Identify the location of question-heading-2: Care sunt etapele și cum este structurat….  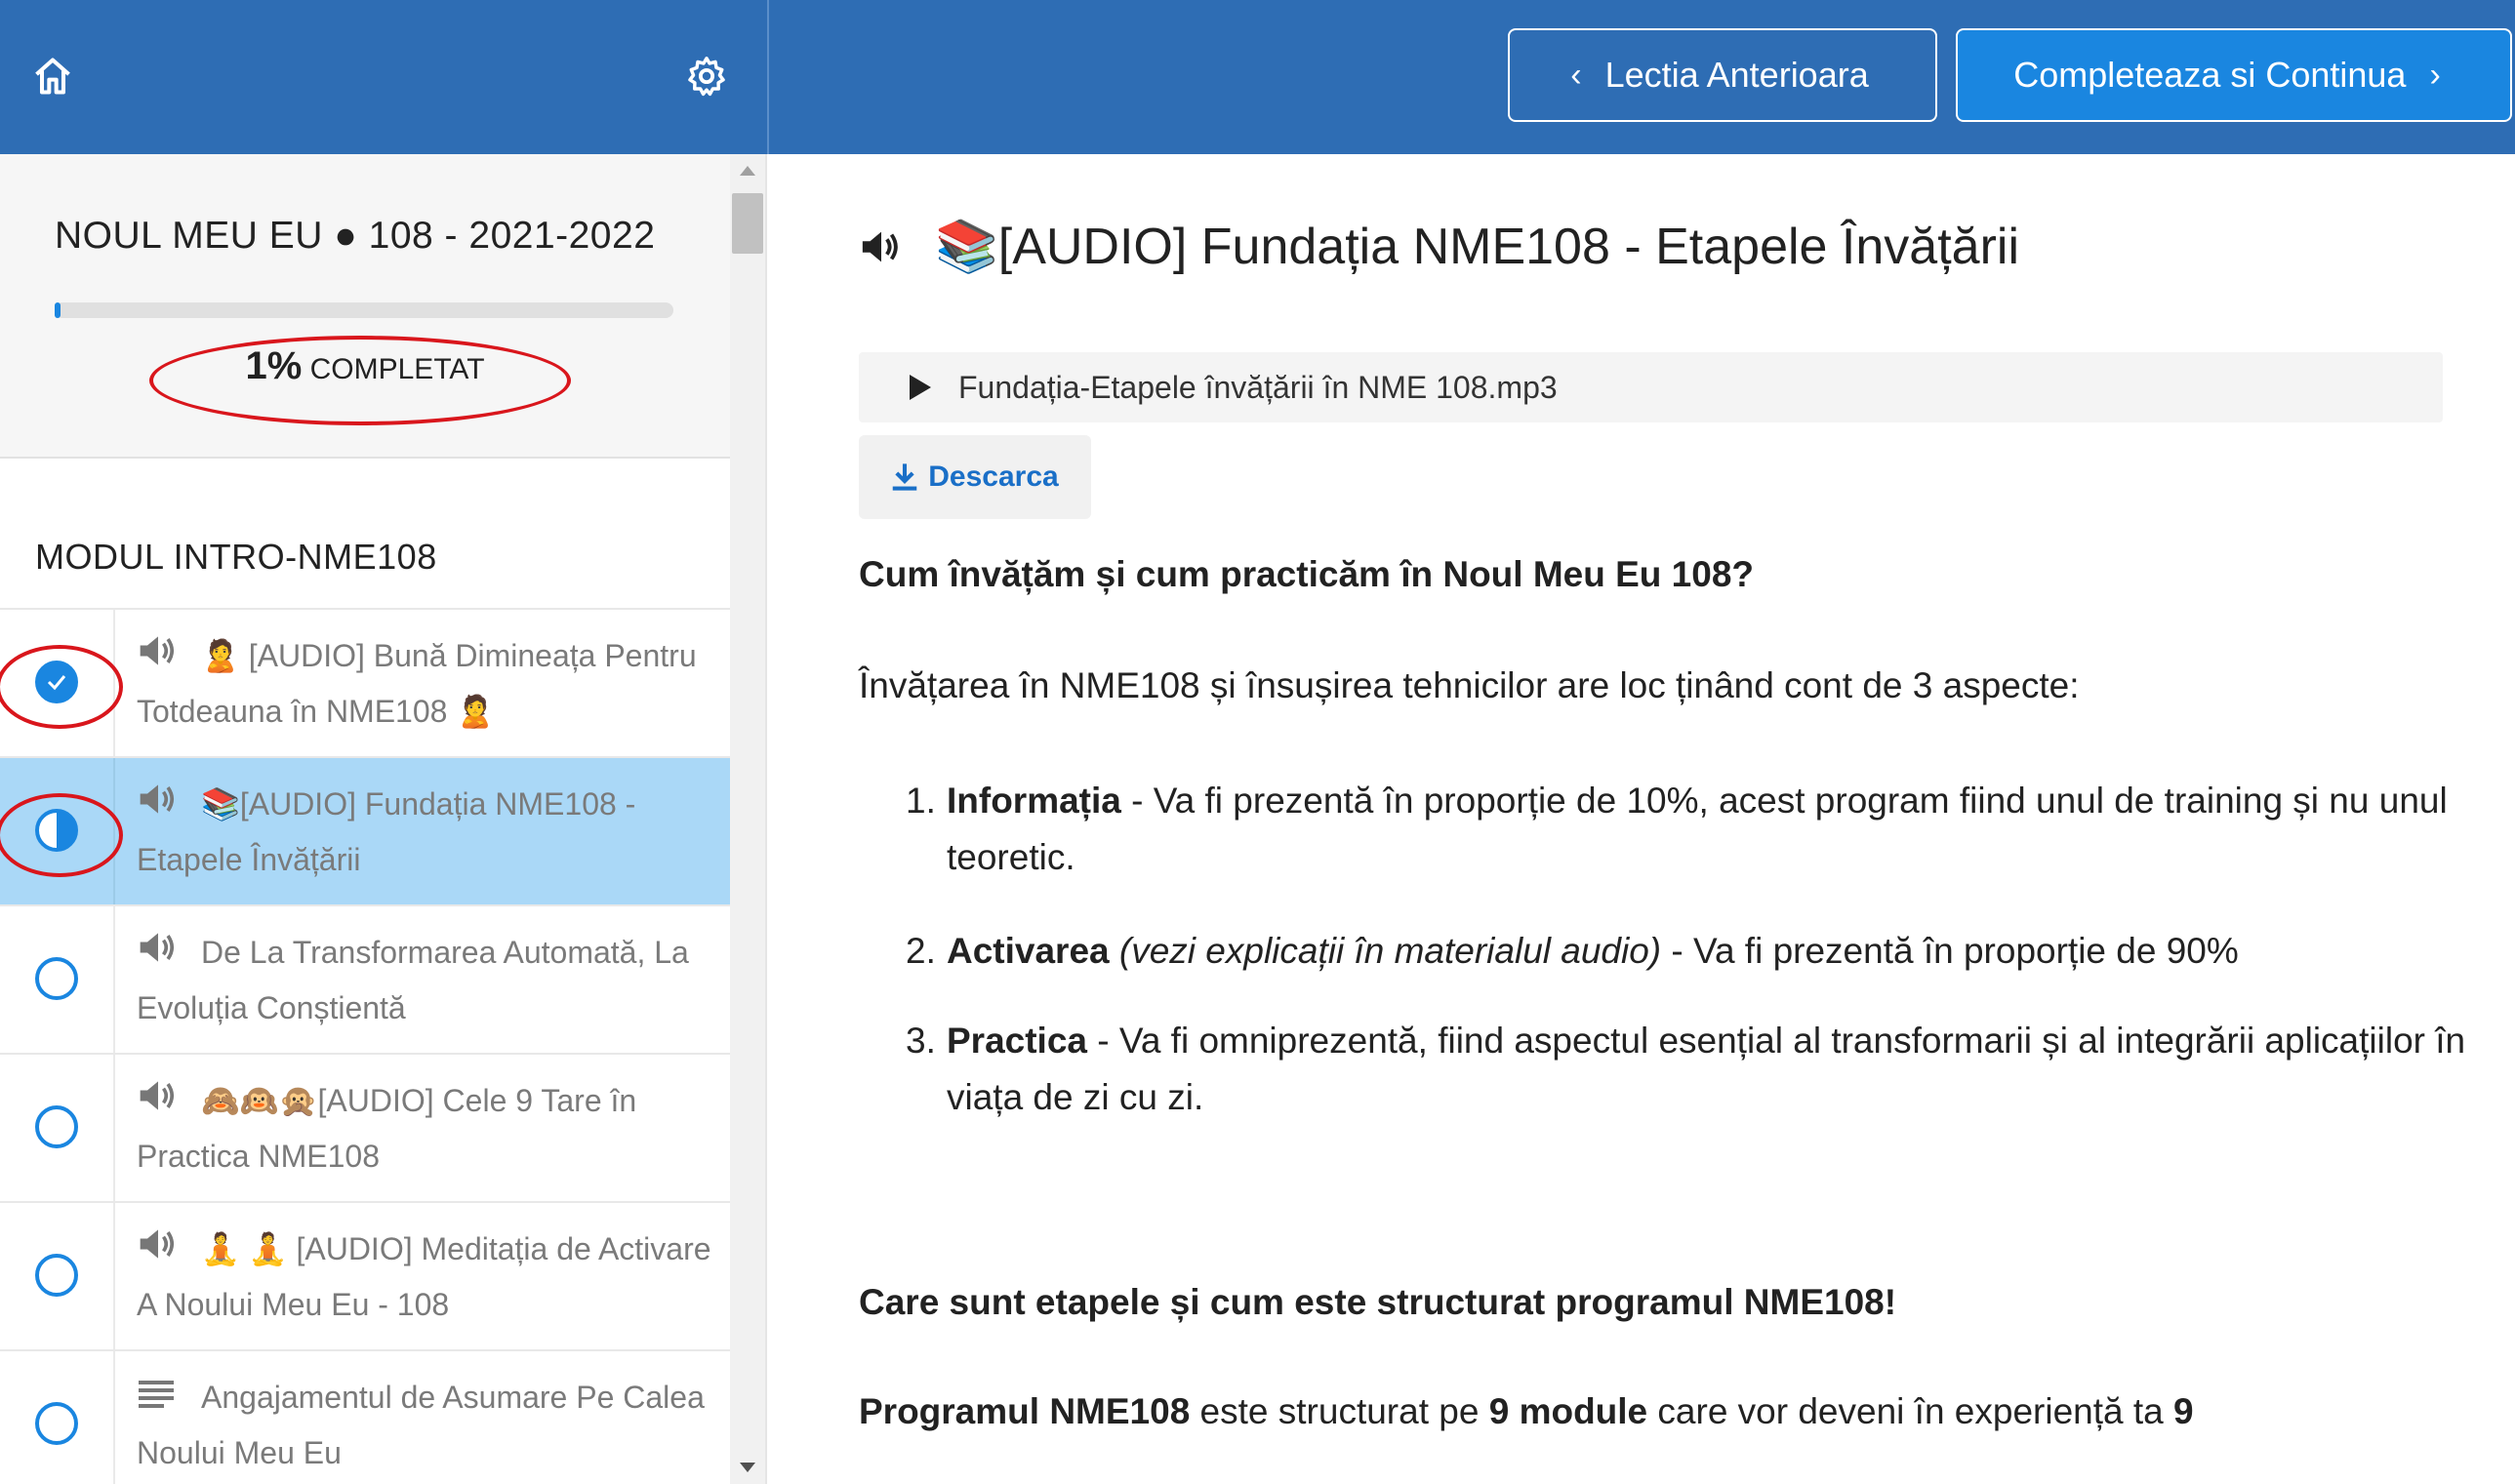
(1378, 1302).